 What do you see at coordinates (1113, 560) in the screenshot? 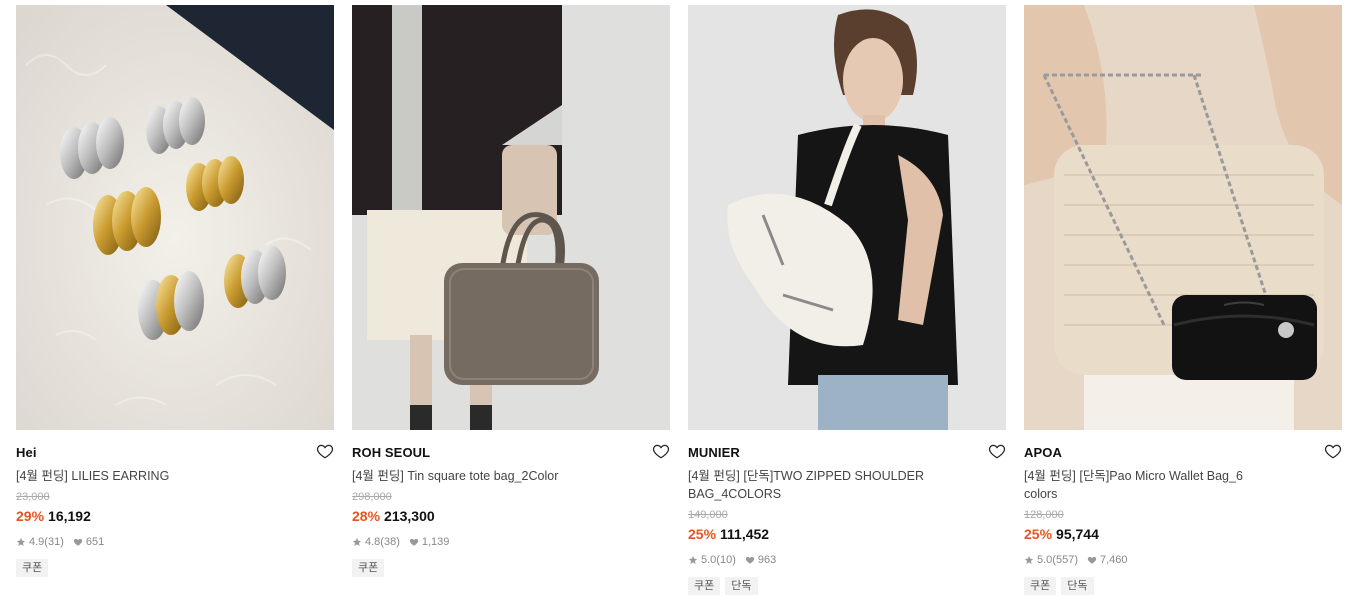
I see `like-count: 7,460` at bounding box center [1113, 560].